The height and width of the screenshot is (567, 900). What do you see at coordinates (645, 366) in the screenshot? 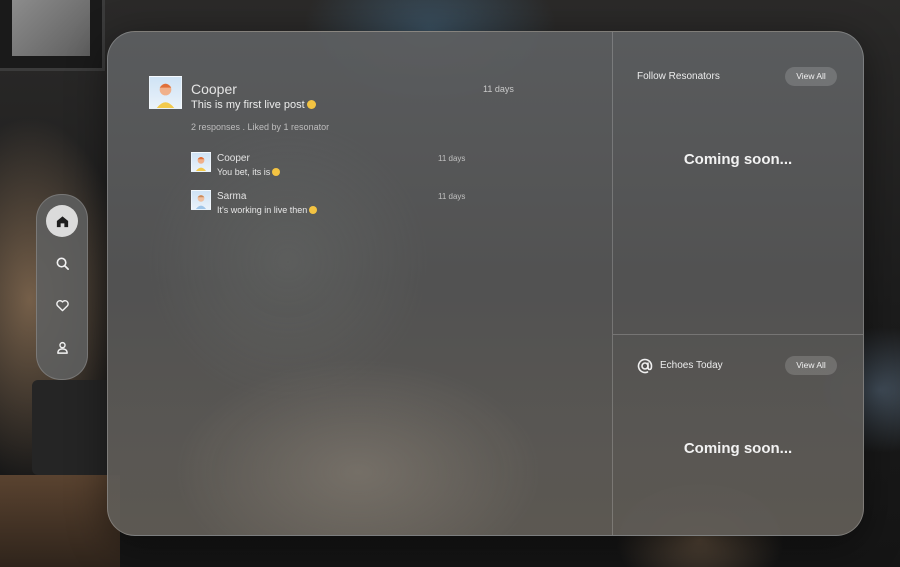
I see `at-icon` at bounding box center [645, 366].